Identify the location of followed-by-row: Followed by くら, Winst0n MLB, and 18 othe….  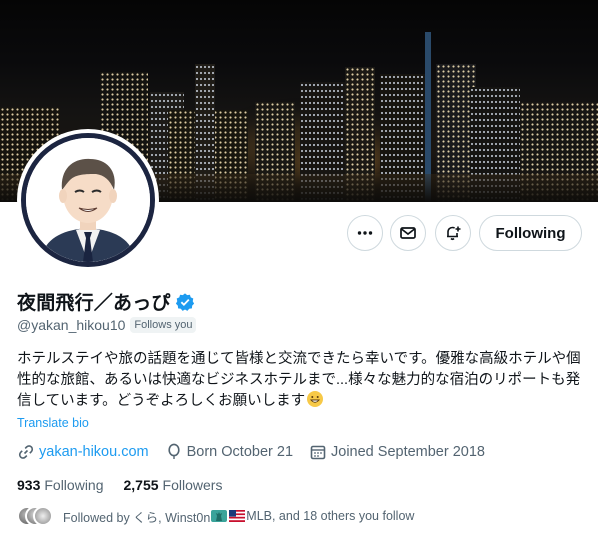
(215, 516).